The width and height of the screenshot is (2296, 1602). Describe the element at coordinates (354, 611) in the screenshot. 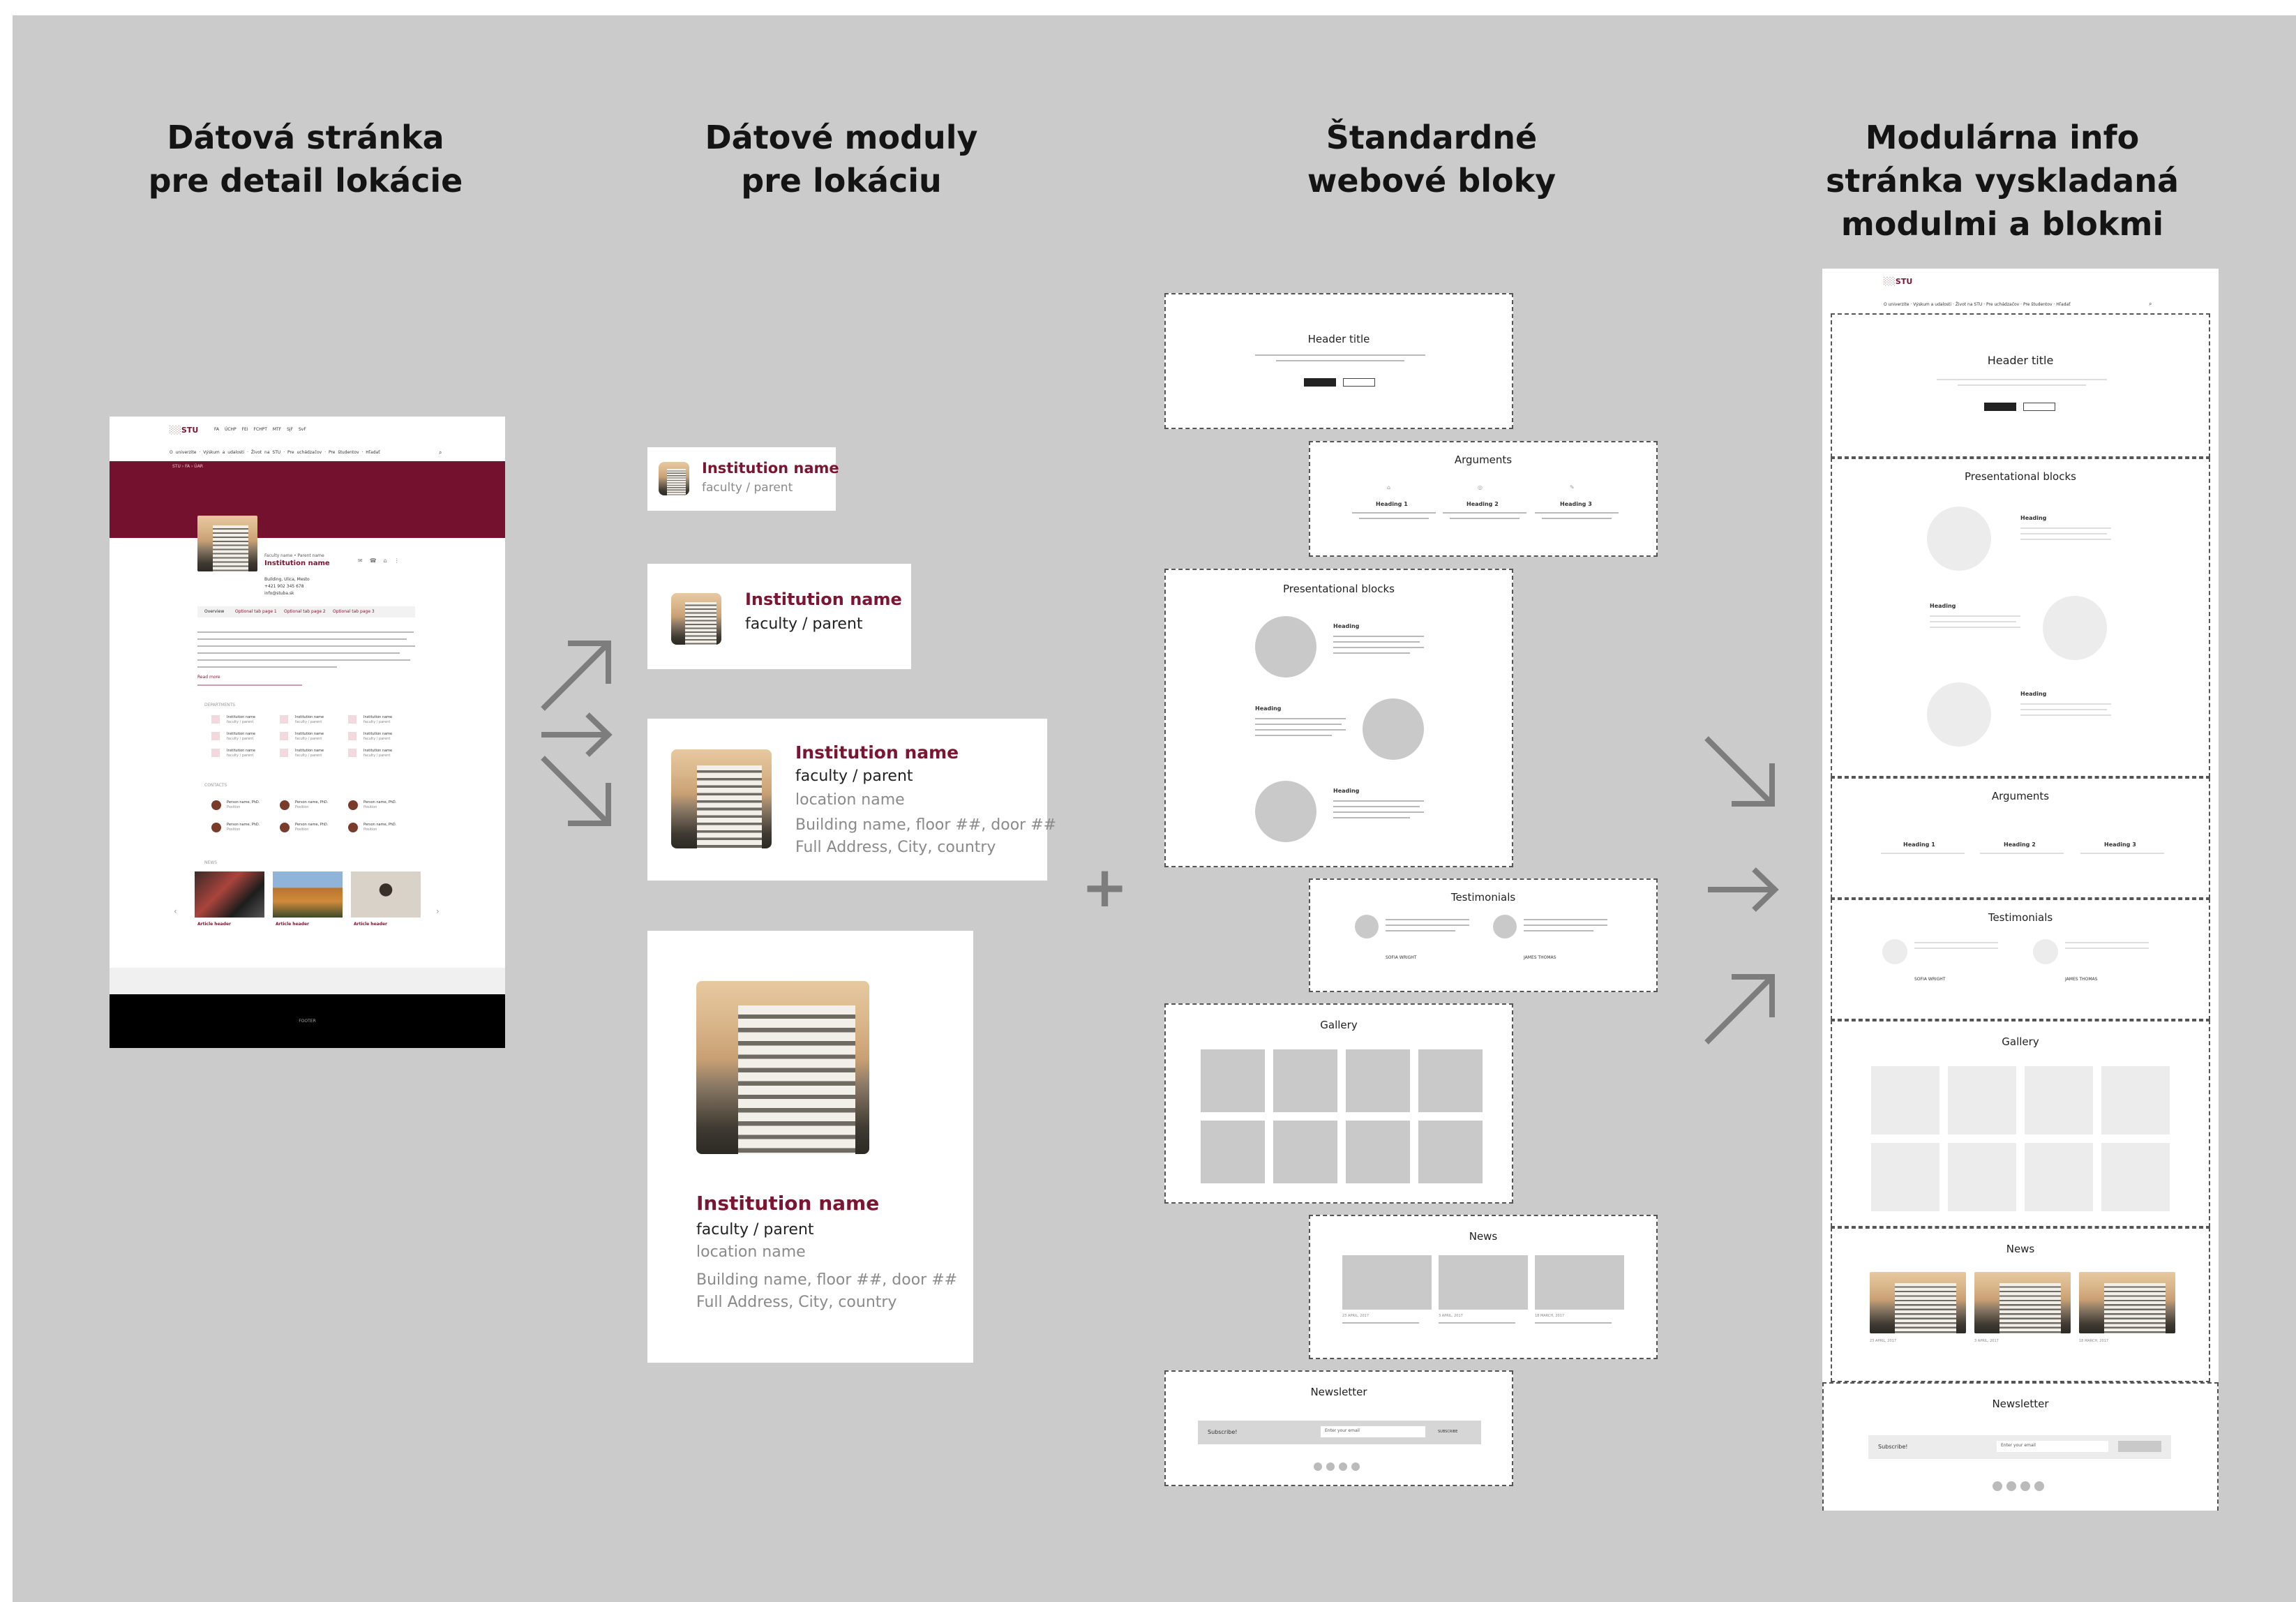

I see `tab-optional-3: Optional tab page 3` at that location.